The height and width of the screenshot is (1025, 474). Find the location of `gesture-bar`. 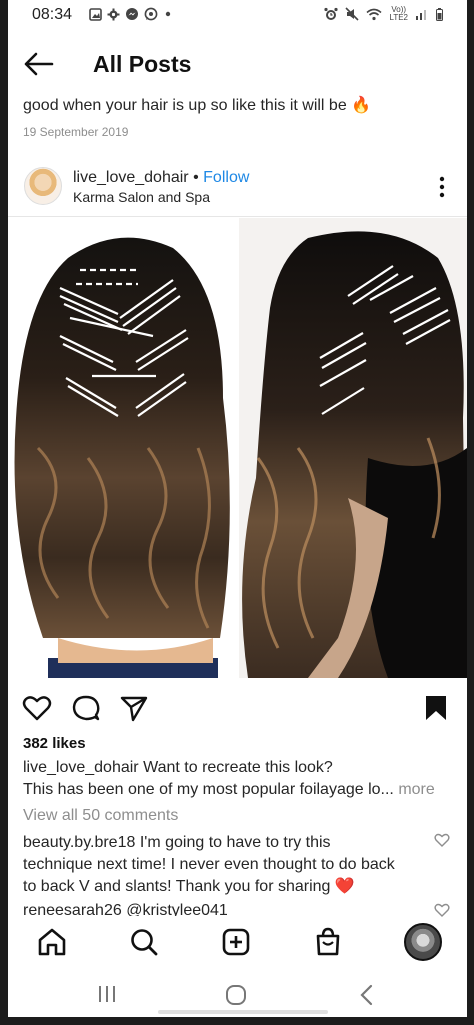

gesture-bar is located at coordinates (243, 1012).